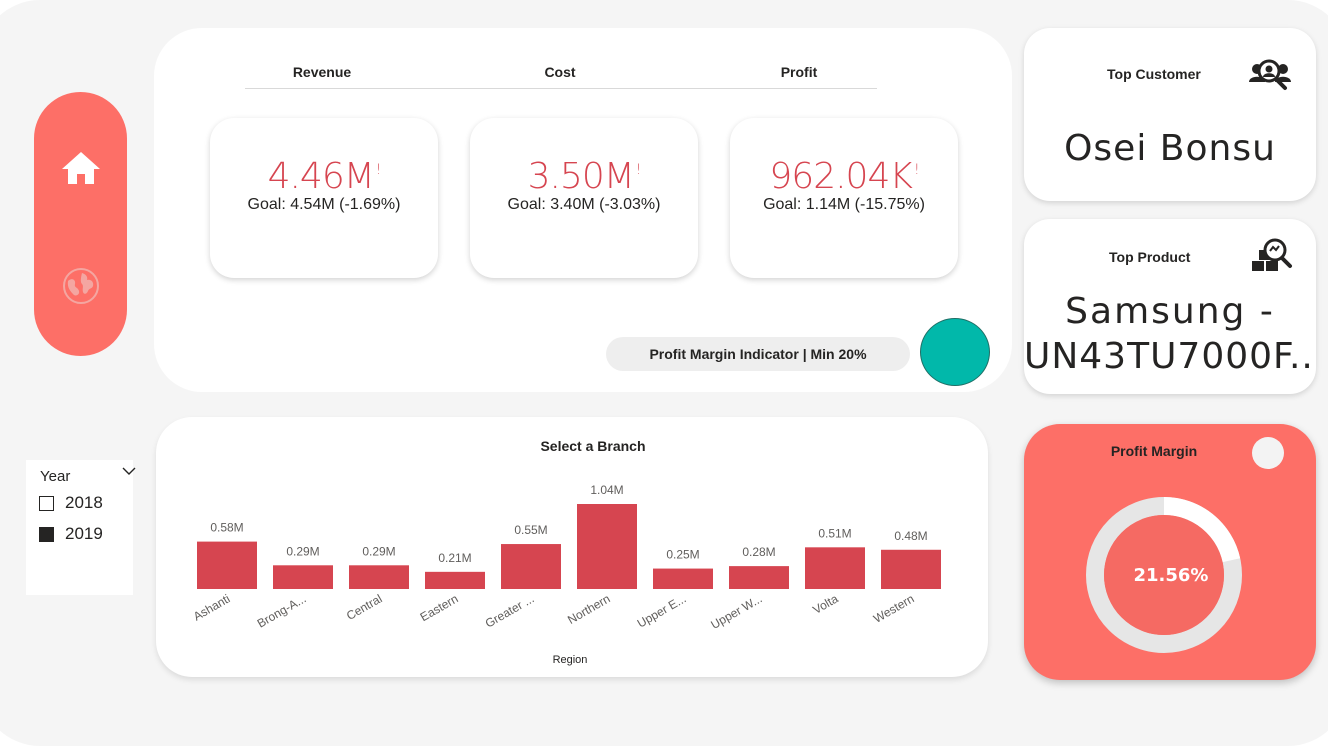 This screenshot has width=1328, height=746. I want to click on globe-icon, so click(80, 286).